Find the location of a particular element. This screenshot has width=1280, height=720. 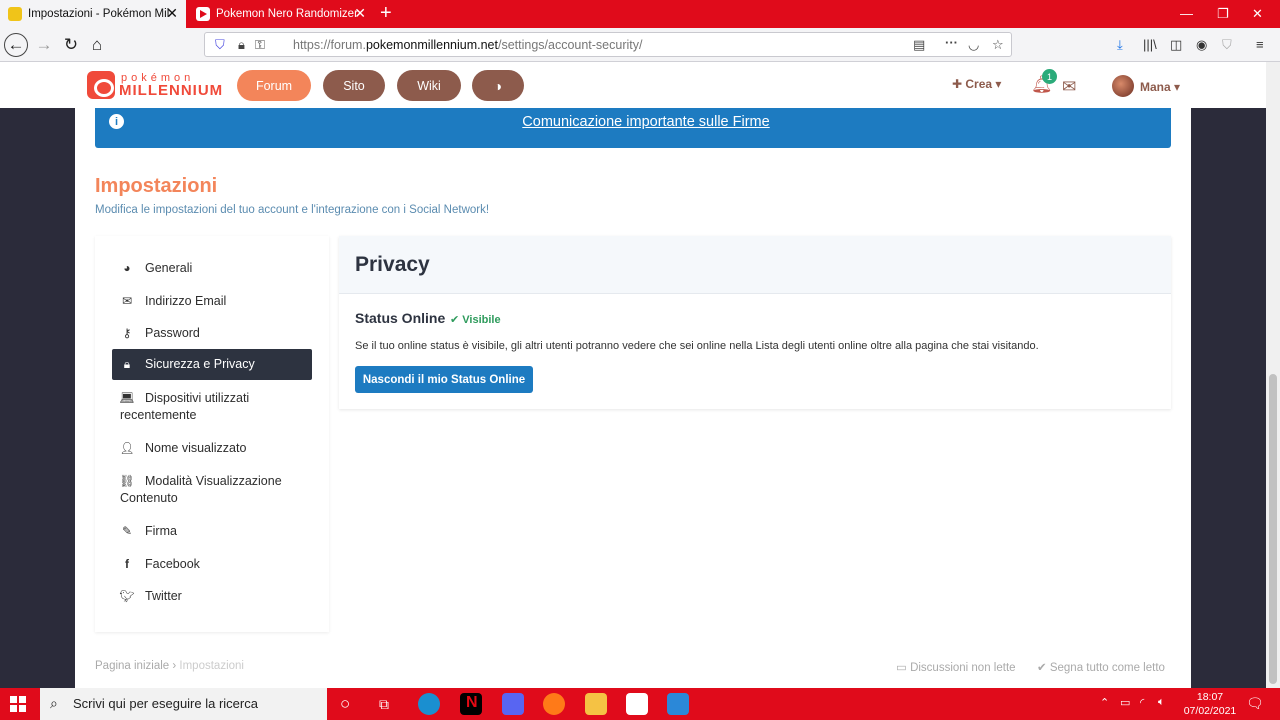

firefox-icon is located at coordinates (554, 704).